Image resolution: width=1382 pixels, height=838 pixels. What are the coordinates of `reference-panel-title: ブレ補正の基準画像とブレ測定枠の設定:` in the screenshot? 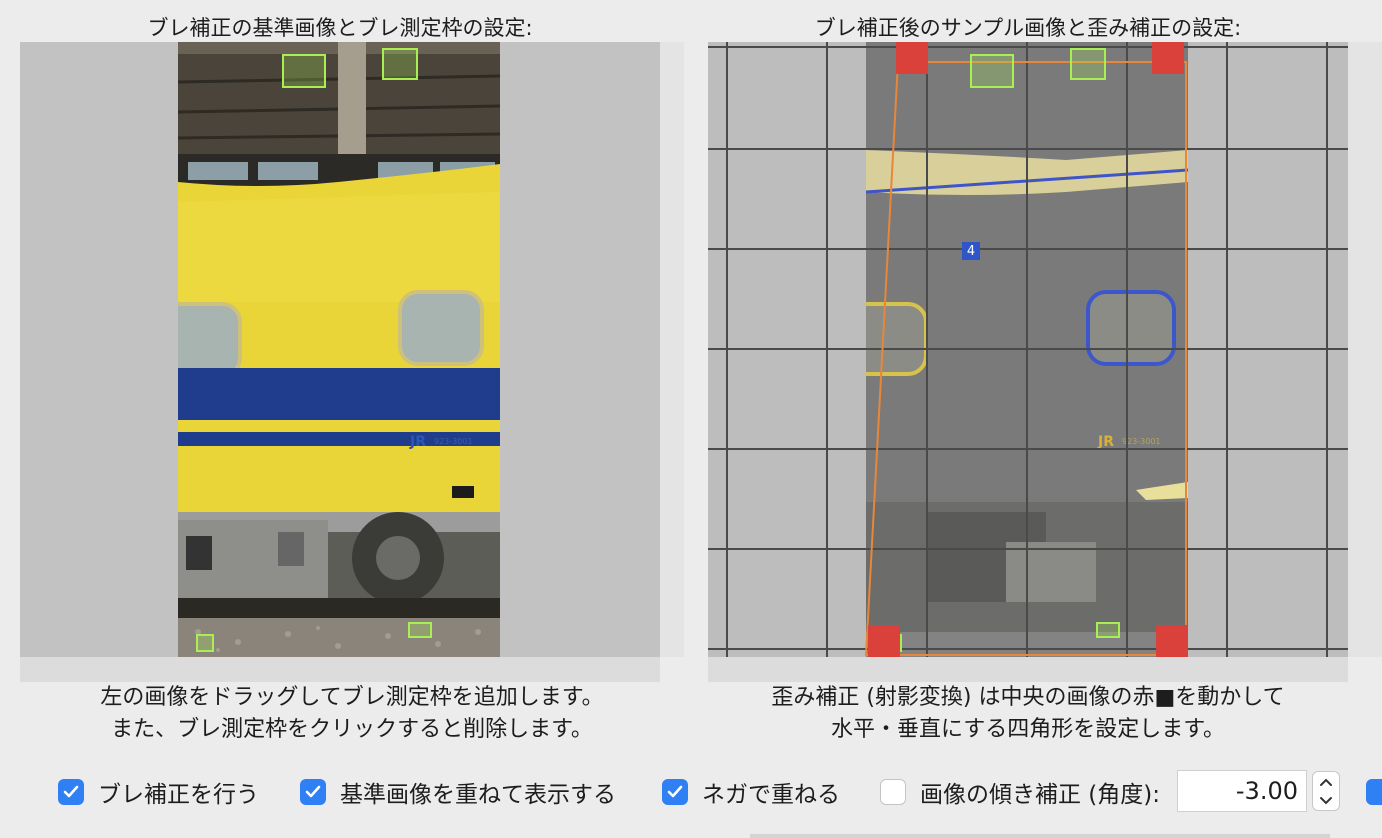 It's located at (340, 28).